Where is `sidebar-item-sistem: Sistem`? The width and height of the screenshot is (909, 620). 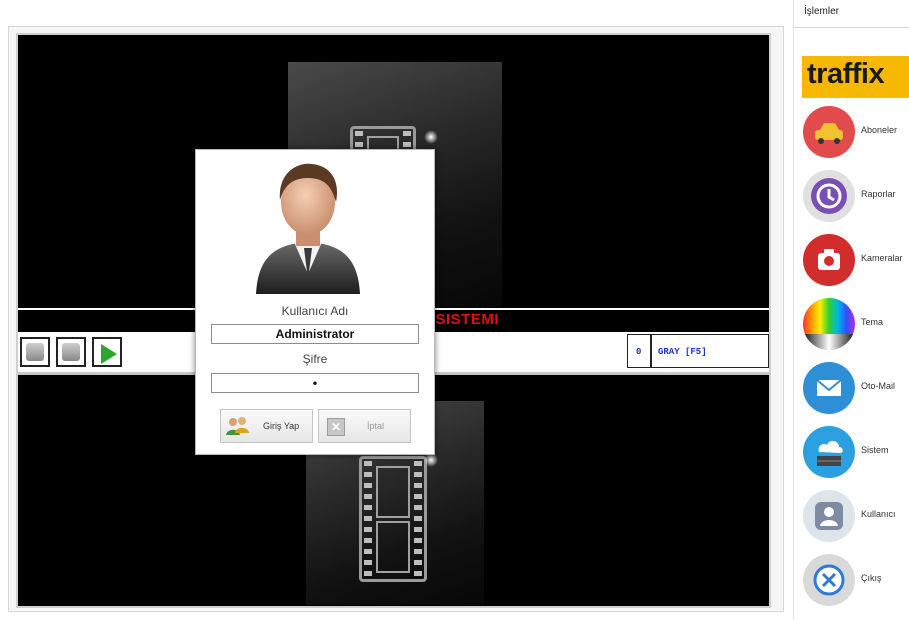
sidebar-item-sistem: Sistem is located at coordinates (853, 452).